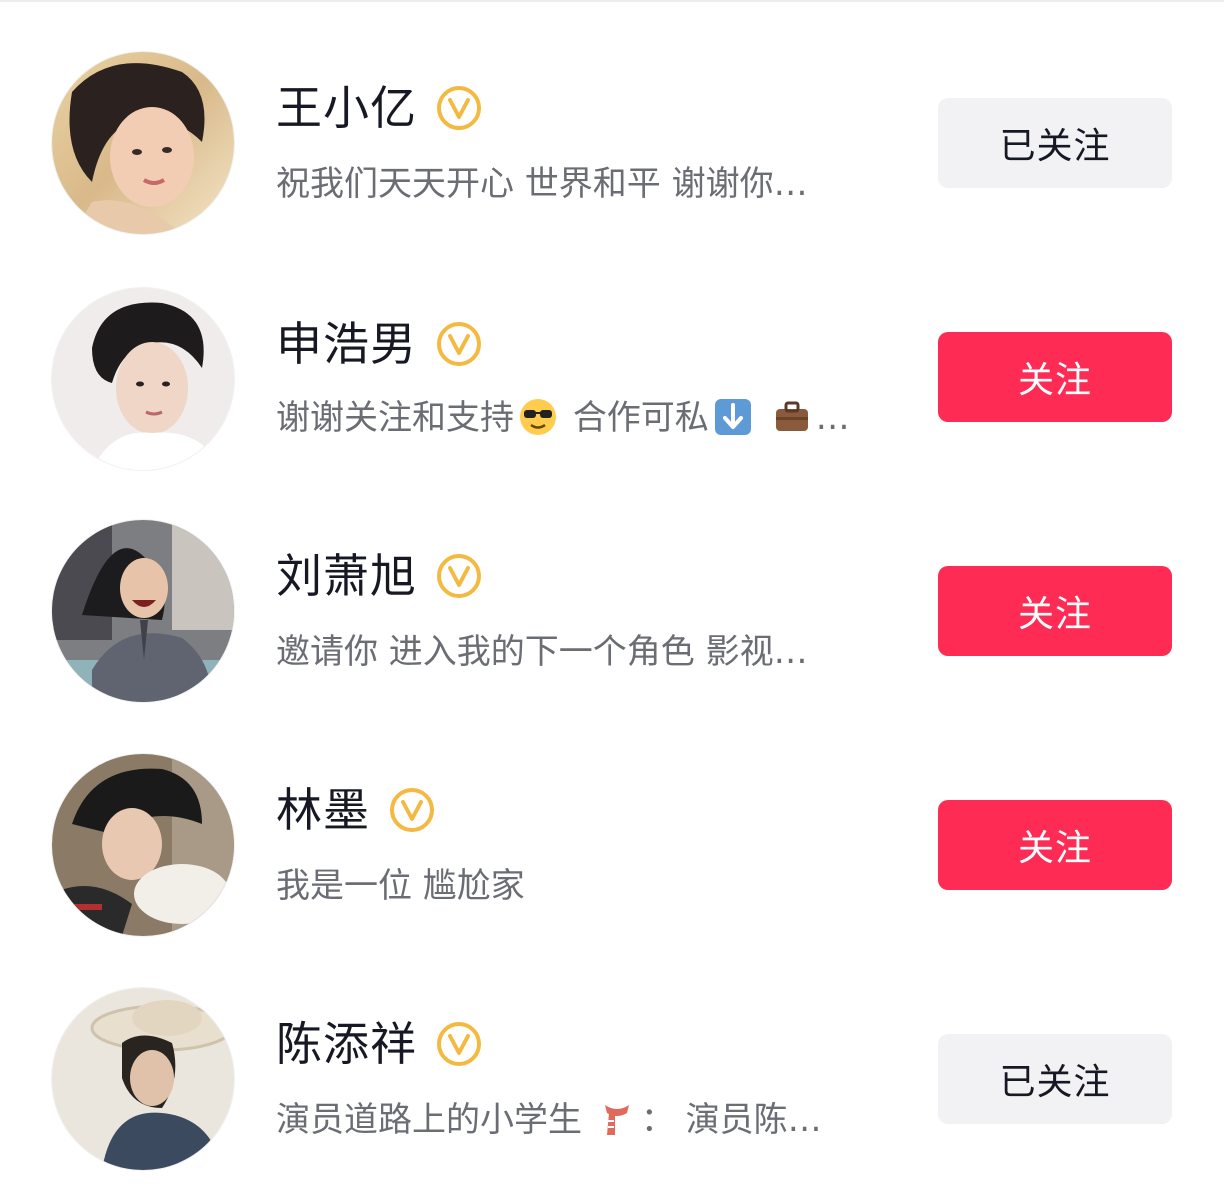 Image resolution: width=1224 pixels, height=1196 pixels. What do you see at coordinates (640, 418) in the screenshot?
I see `bio-text: 合作可私` at bounding box center [640, 418].